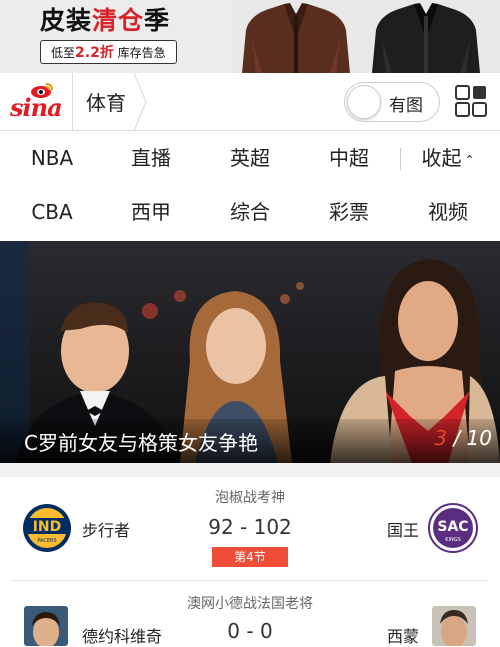 The image size is (500, 647). What do you see at coordinates (52, 212) in the screenshot?
I see `nav-item-cba: CBA` at bounding box center [52, 212].